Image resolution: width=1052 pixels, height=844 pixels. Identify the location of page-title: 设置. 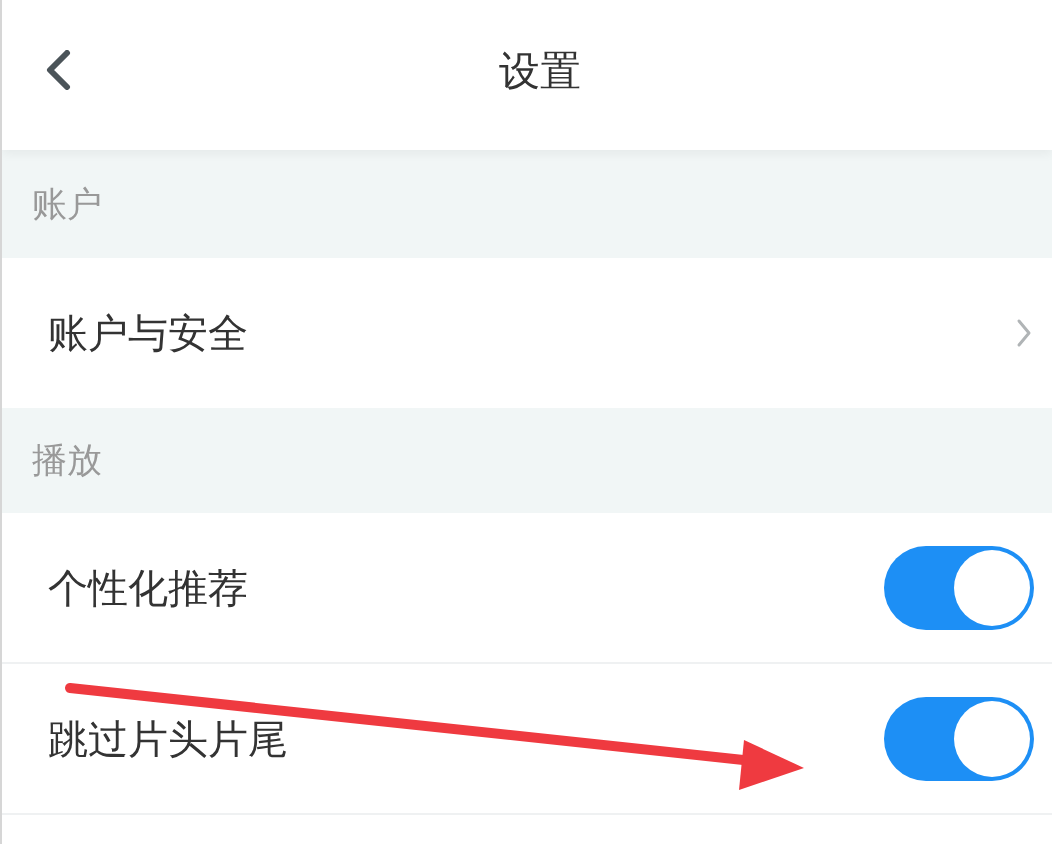
(540, 72).